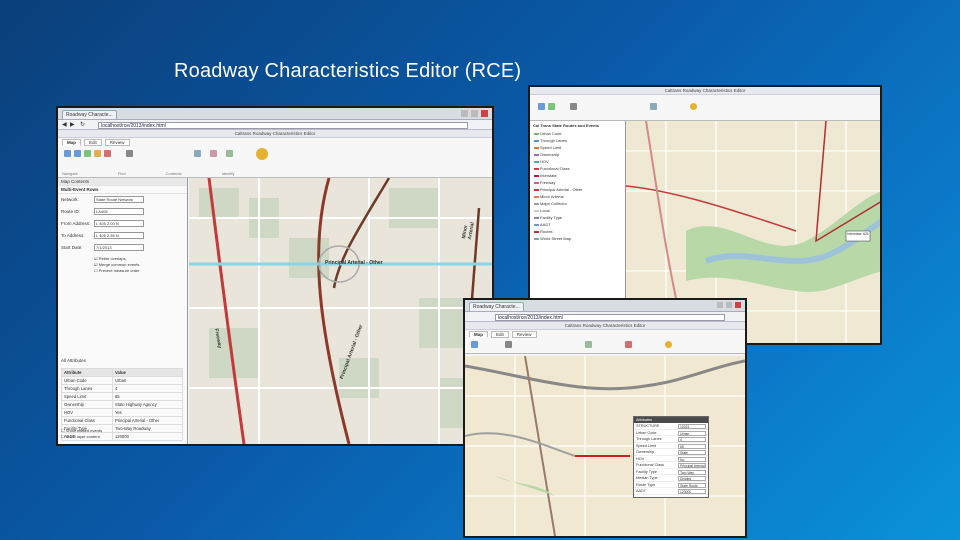 The image size is (960, 540). Describe the element at coordinates (577, 238) in the screenshot. I see `toc-item: World Street Map` at that location.